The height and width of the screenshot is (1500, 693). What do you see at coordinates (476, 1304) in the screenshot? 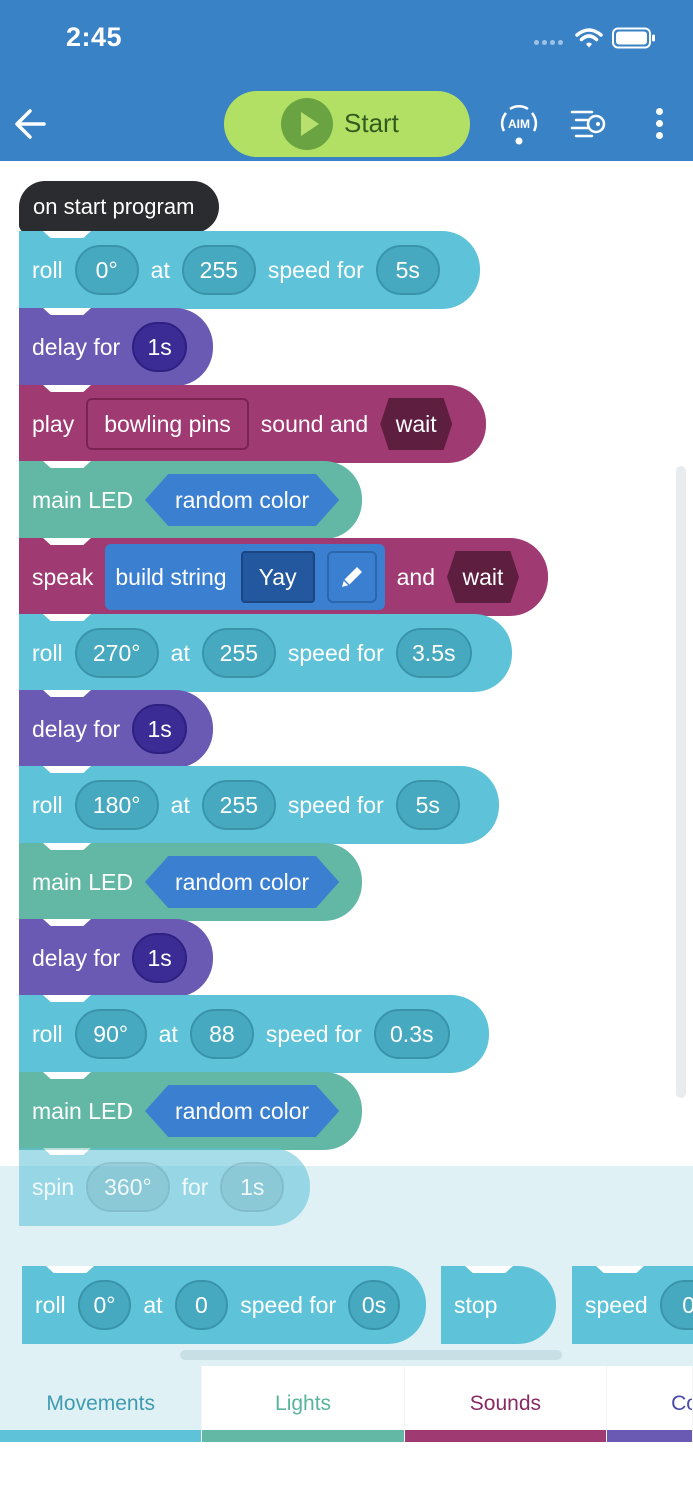
I see `block-label: stop` at bounding box center [476, 1304].